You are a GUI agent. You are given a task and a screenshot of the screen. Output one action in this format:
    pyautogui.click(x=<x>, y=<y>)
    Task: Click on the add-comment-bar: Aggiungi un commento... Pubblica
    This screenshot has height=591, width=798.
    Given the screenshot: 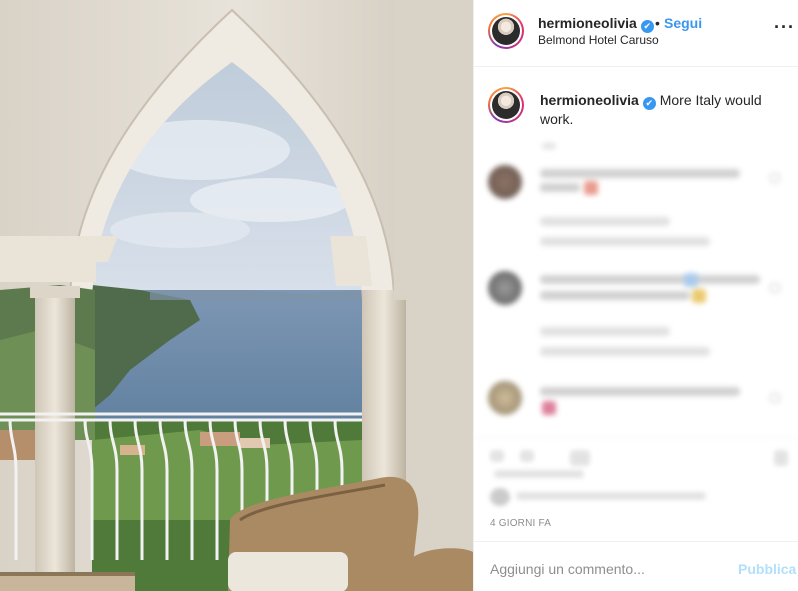 What is the action you would take?
    pyautogui.click(x=636, y=566)
    